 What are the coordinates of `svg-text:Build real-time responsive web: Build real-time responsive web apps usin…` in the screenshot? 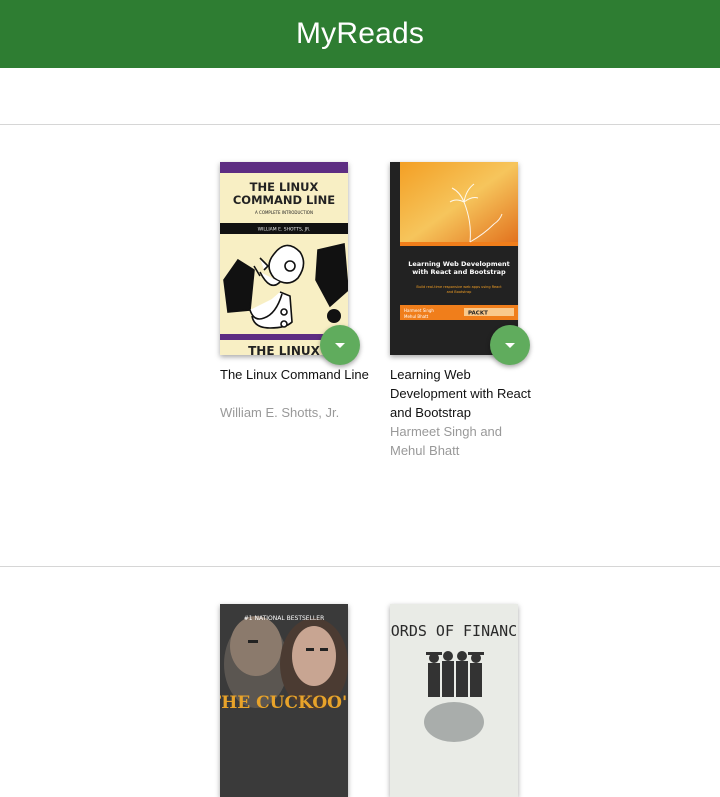 It's located at (459, 287).